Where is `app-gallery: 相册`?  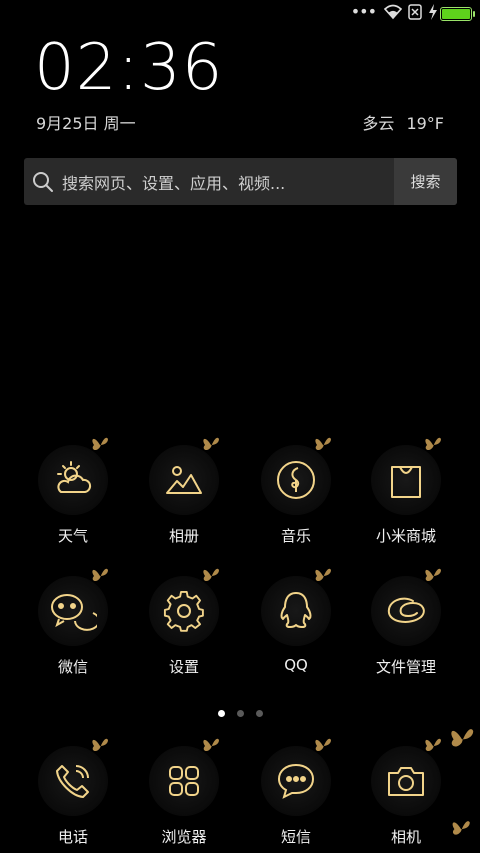
app-gallery: 相册 is located at coordinates (184, 491).